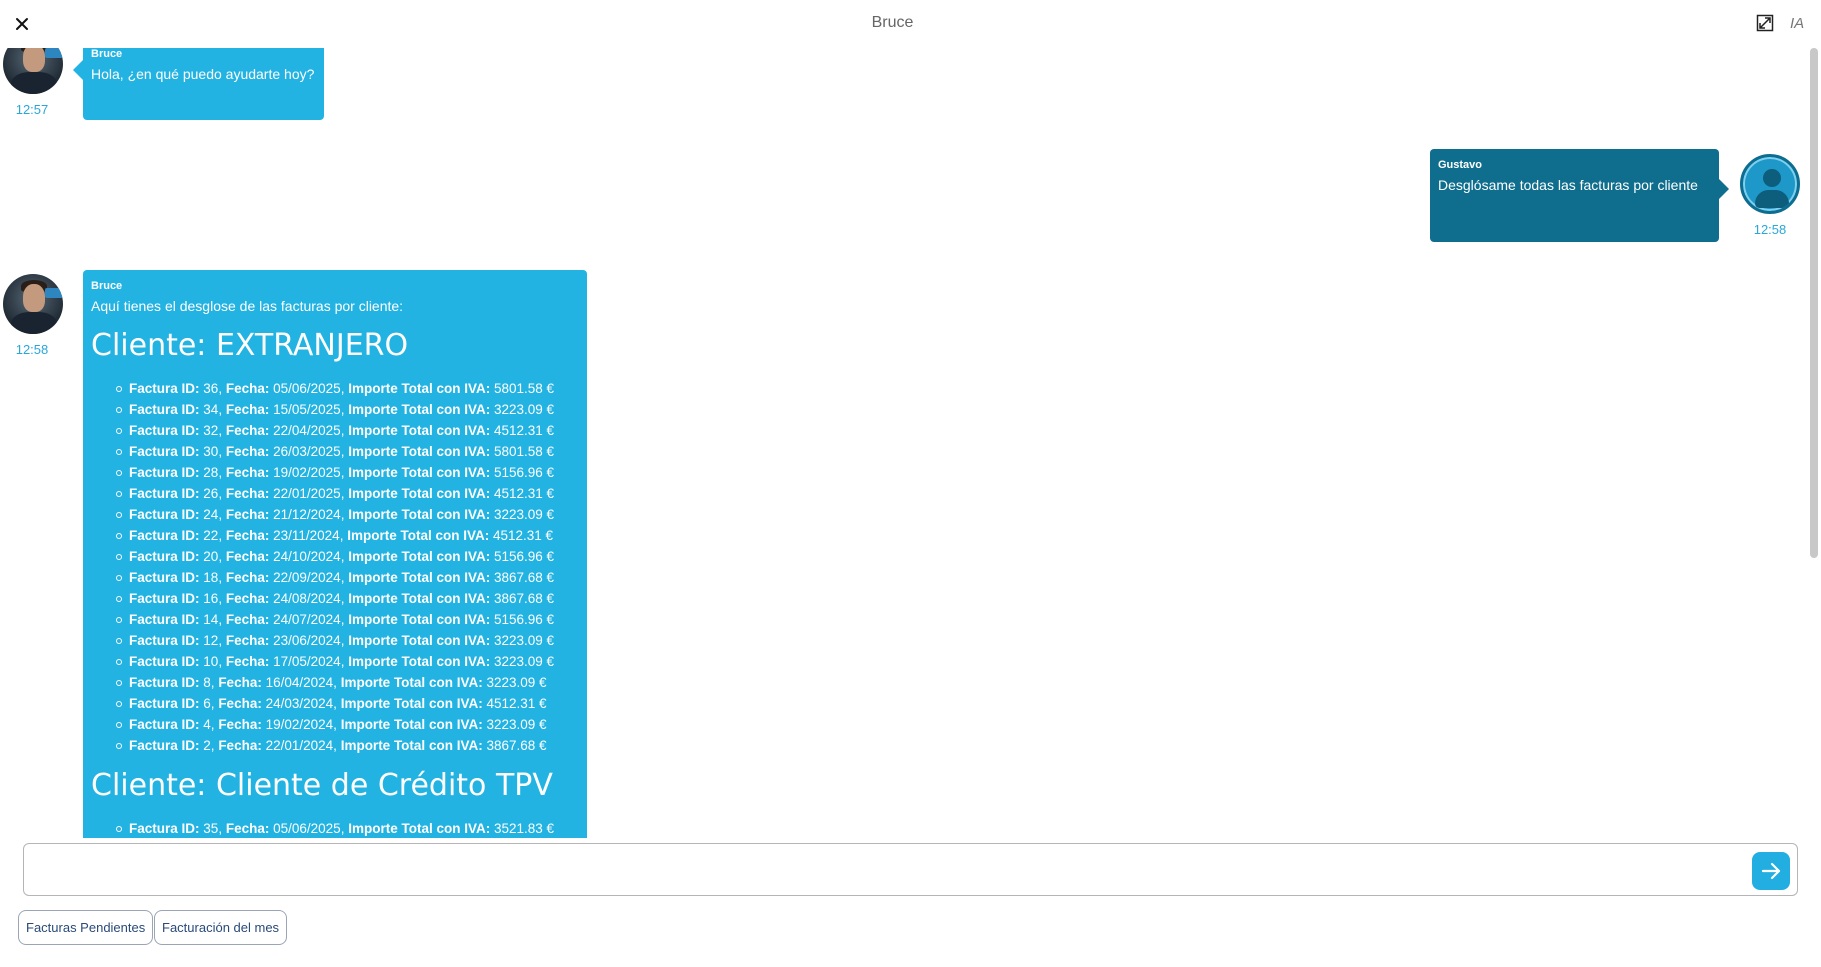 Image resolution: width=1821 pixels, height=967 pixels. I want to click on message-time: 12:57, so click(32, 109).